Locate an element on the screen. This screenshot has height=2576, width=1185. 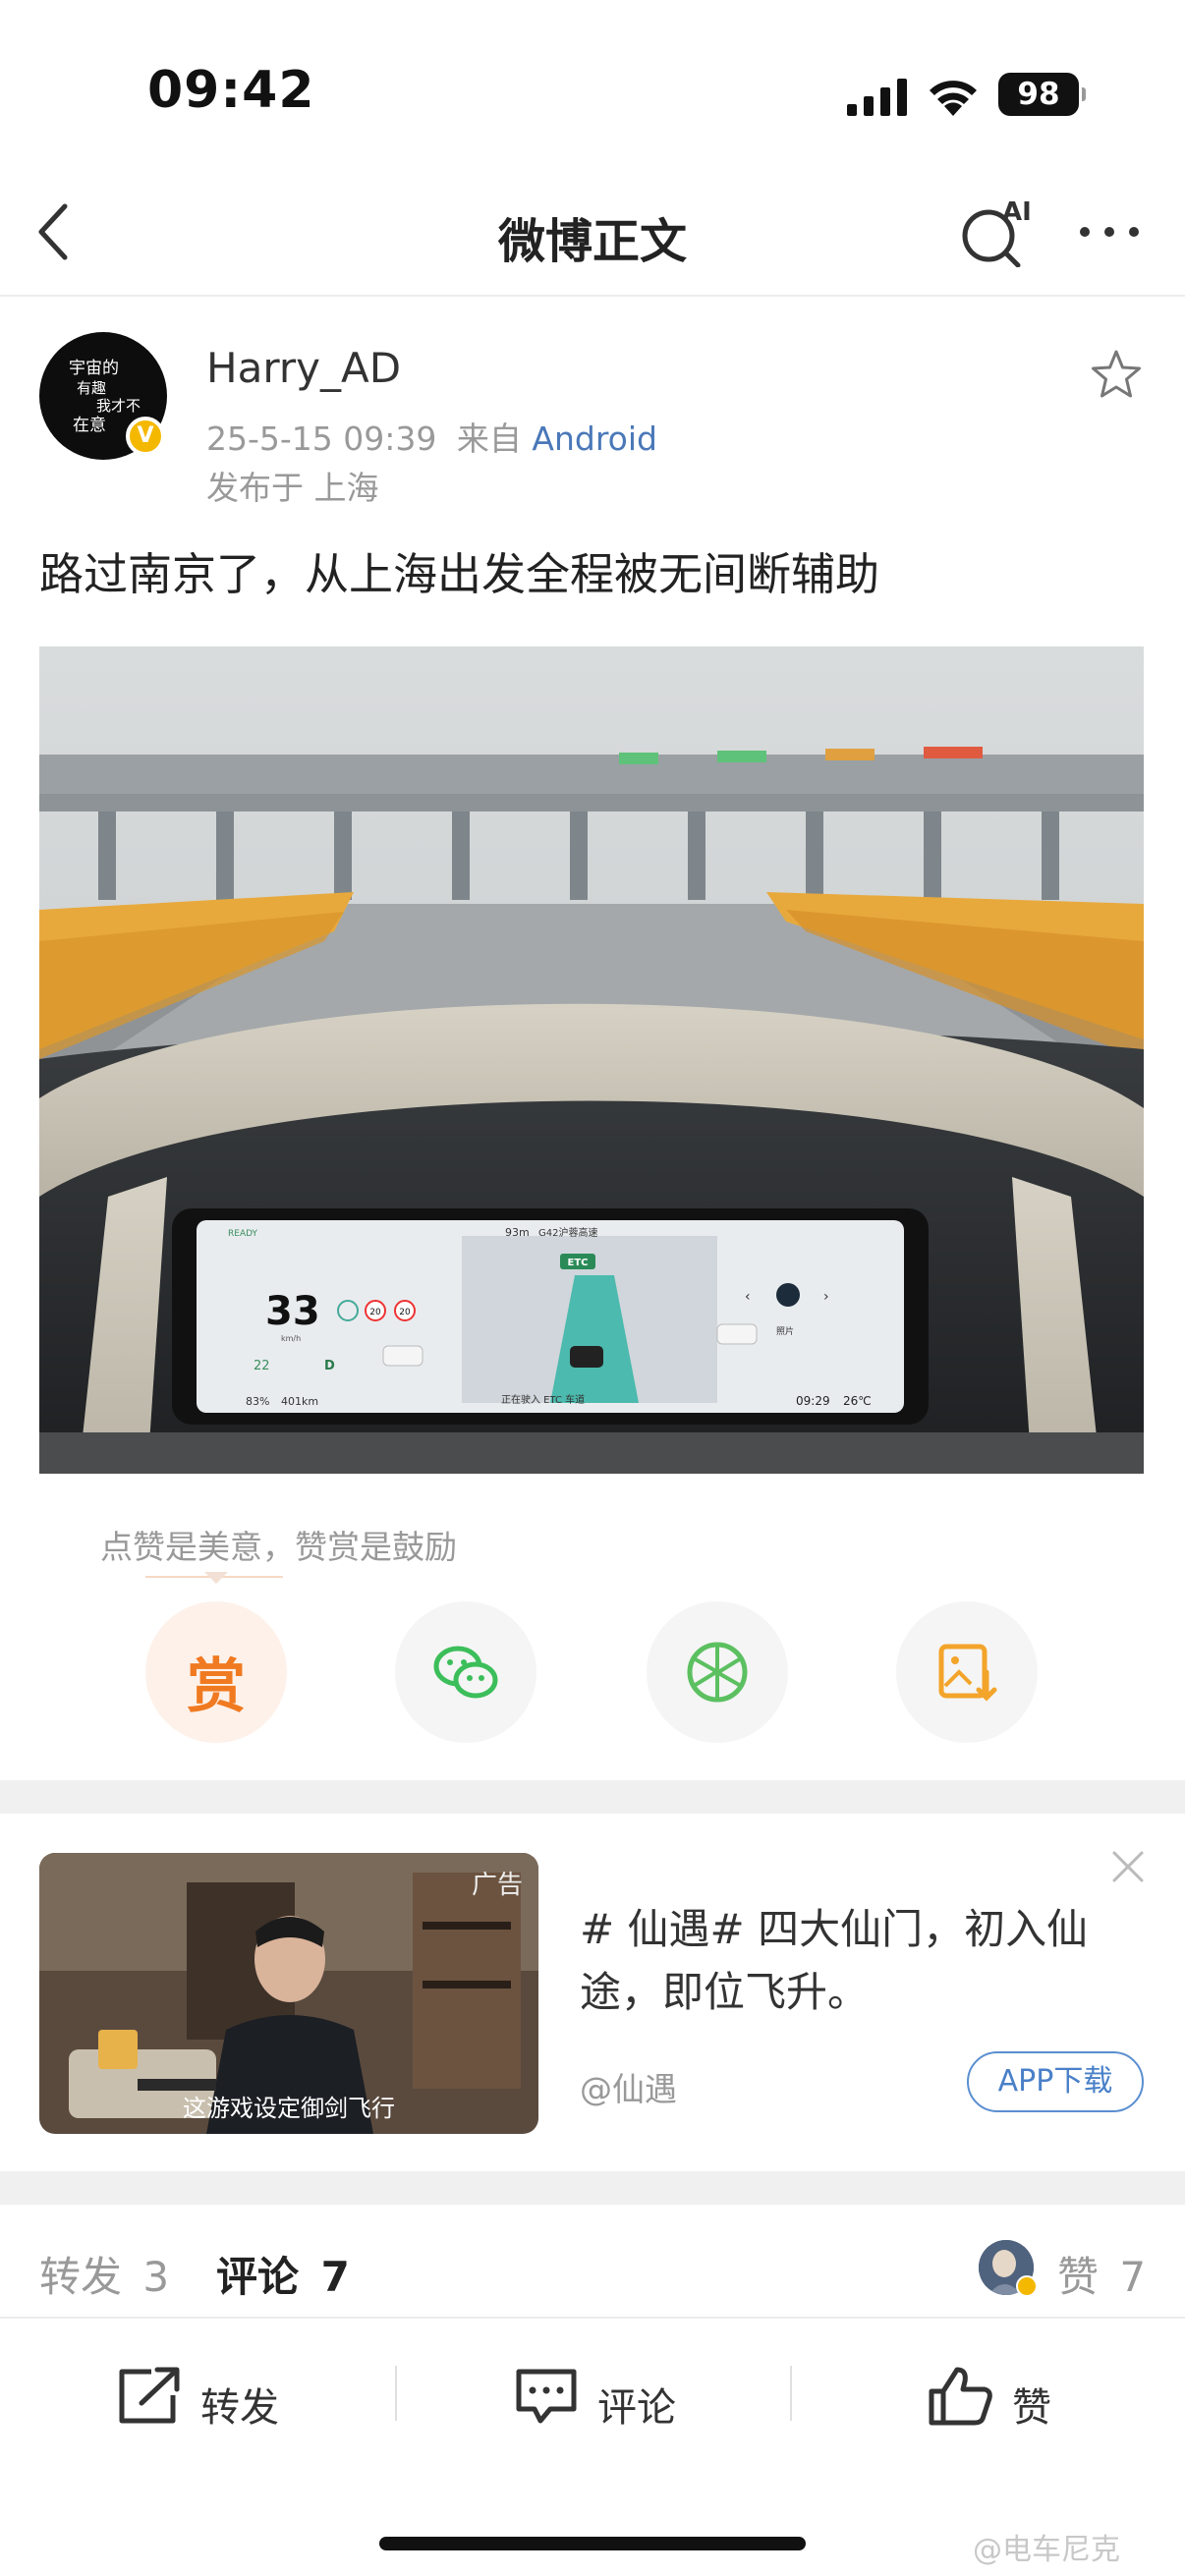
svg-text: 正在驶入 ETC 车道 is located at coordinates (543, 1399).